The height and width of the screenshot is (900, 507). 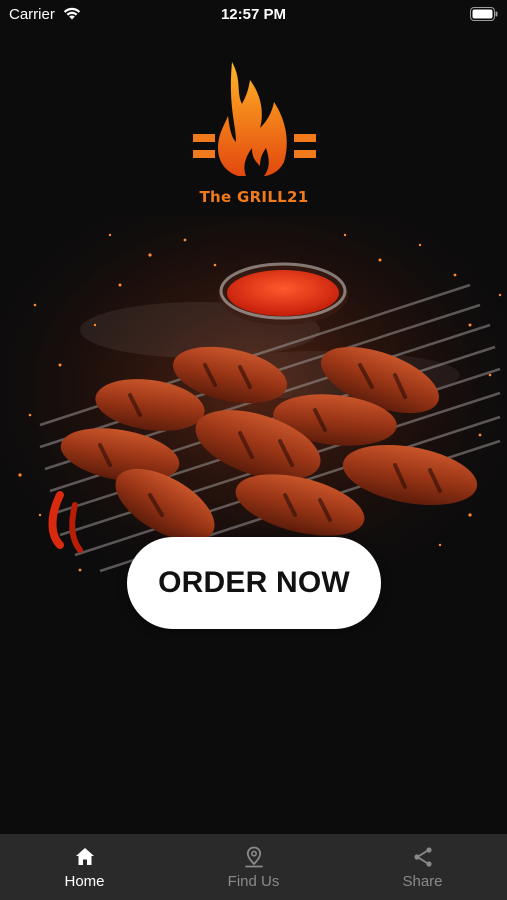 What do you see at coordinates (422, 857) in the screenshot?
I see `share-icon` at bounding box center [422, 857].